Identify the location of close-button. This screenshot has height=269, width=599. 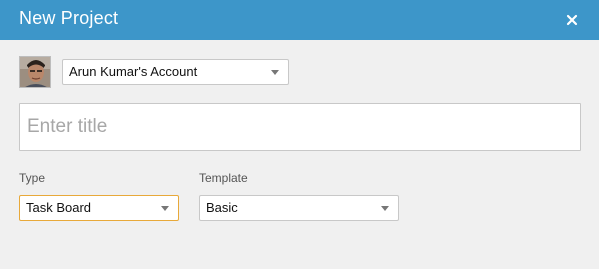
(572, 20).